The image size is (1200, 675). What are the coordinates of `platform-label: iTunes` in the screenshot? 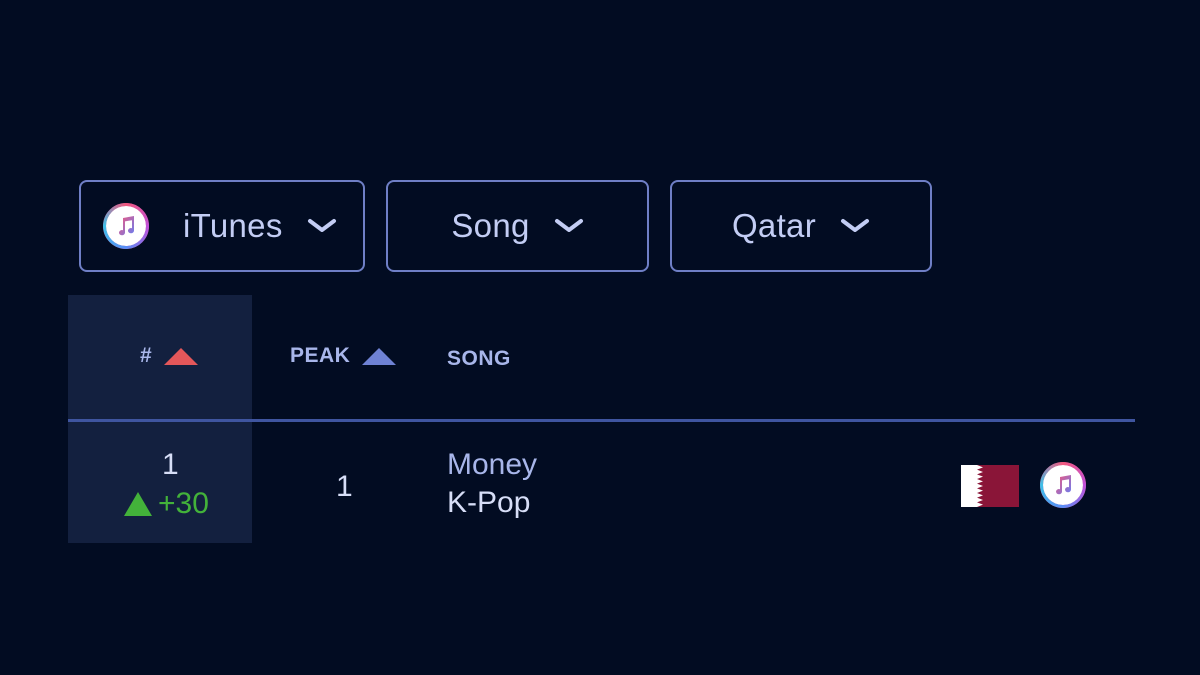 It's located at (233, 225).